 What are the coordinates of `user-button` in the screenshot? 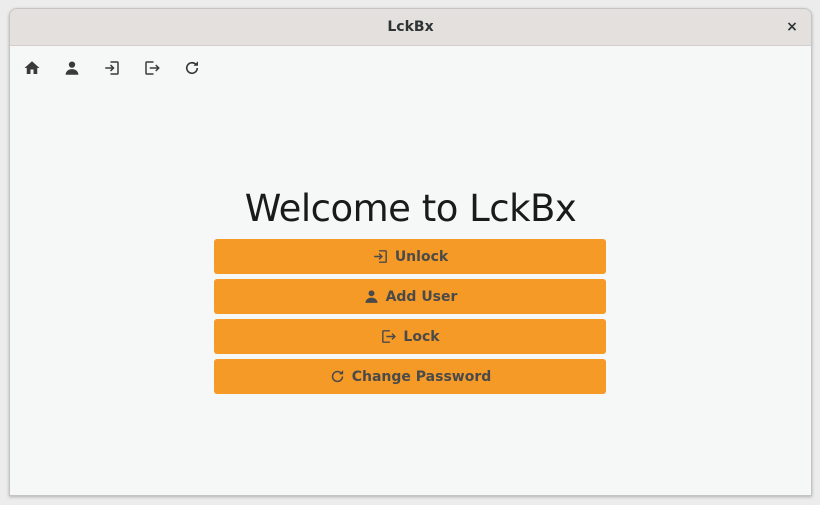 It's located at (72, 68).